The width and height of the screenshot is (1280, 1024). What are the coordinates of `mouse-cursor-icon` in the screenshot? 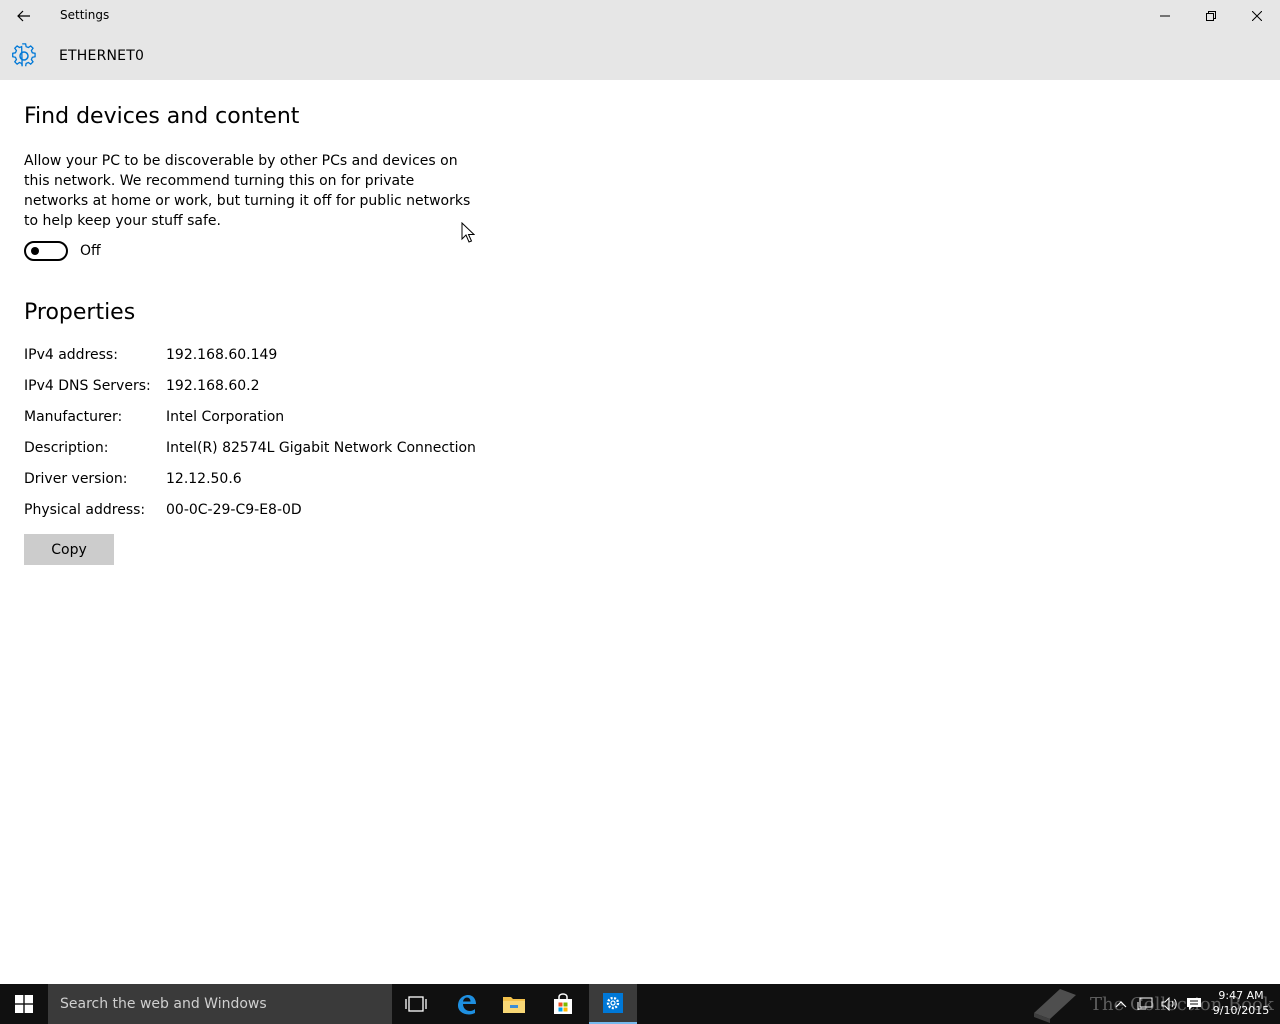 It's located at (468, 232).